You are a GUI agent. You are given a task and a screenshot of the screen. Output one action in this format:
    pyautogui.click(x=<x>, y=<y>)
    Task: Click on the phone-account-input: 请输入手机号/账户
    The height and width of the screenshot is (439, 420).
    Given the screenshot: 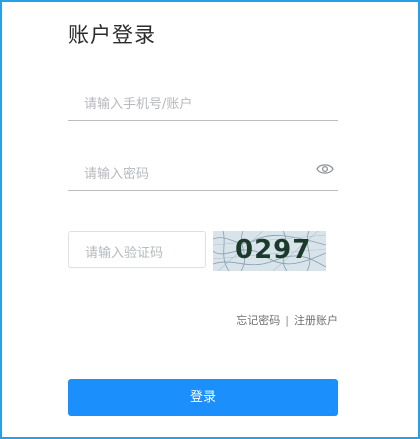 What is the action you would take?
    pyautogui.click(x=203, y=102)
    